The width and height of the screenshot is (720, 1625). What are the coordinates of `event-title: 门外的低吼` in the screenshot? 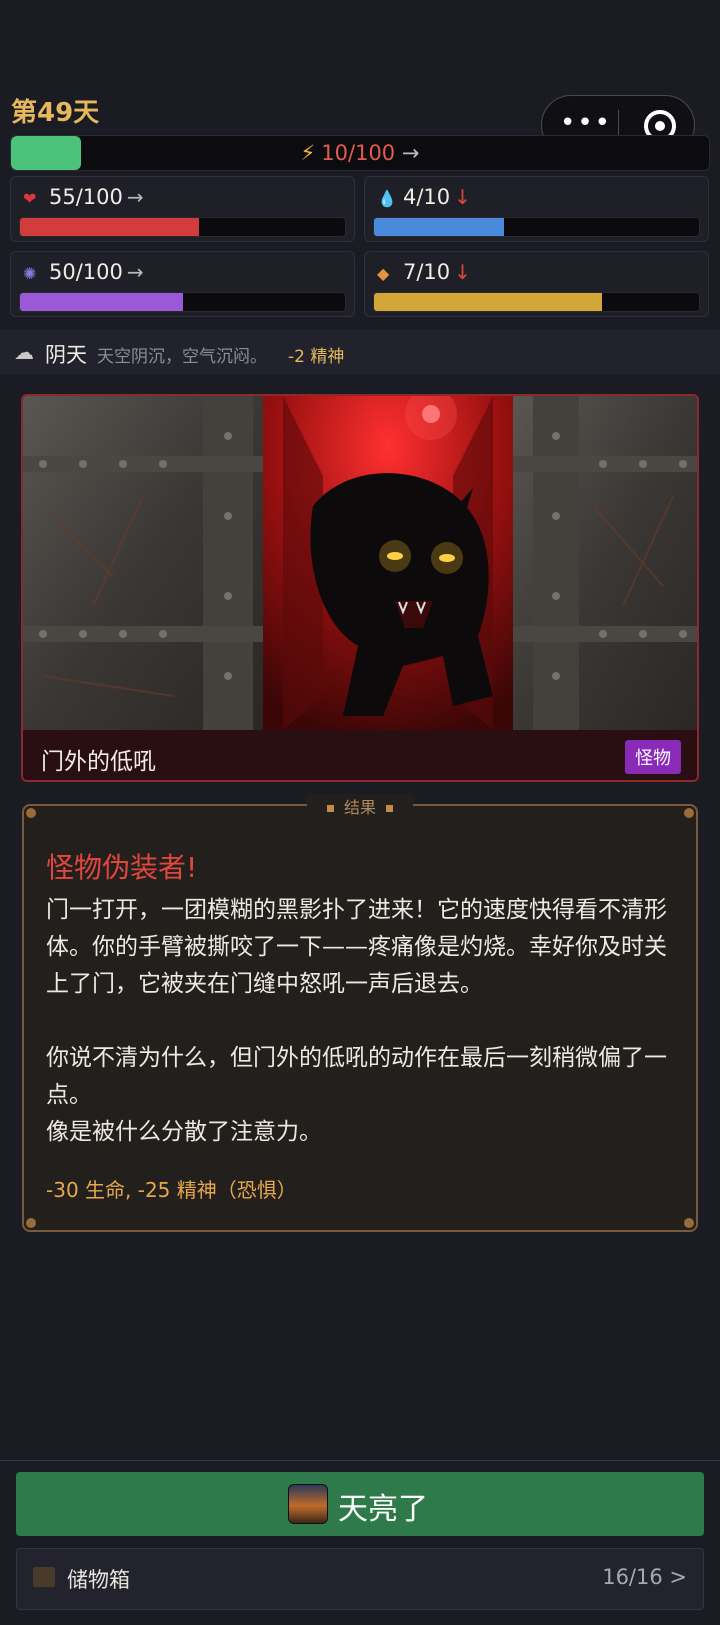 It's located at (98, 762).